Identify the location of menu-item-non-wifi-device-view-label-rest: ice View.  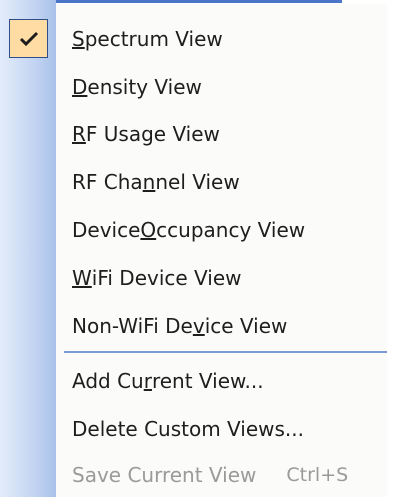
(246, 326).